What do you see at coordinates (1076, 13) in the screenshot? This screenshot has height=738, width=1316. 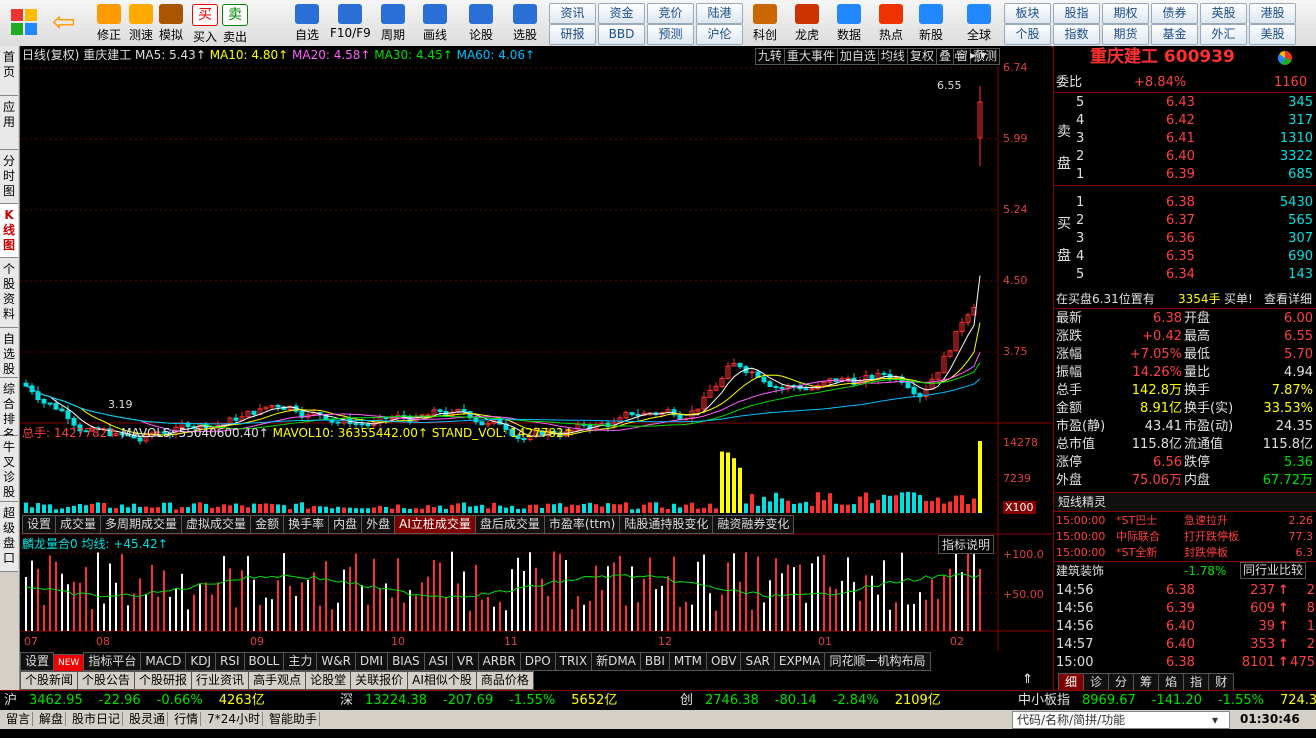 I see `market-button: 股指` at bounding box center [1076, 13].